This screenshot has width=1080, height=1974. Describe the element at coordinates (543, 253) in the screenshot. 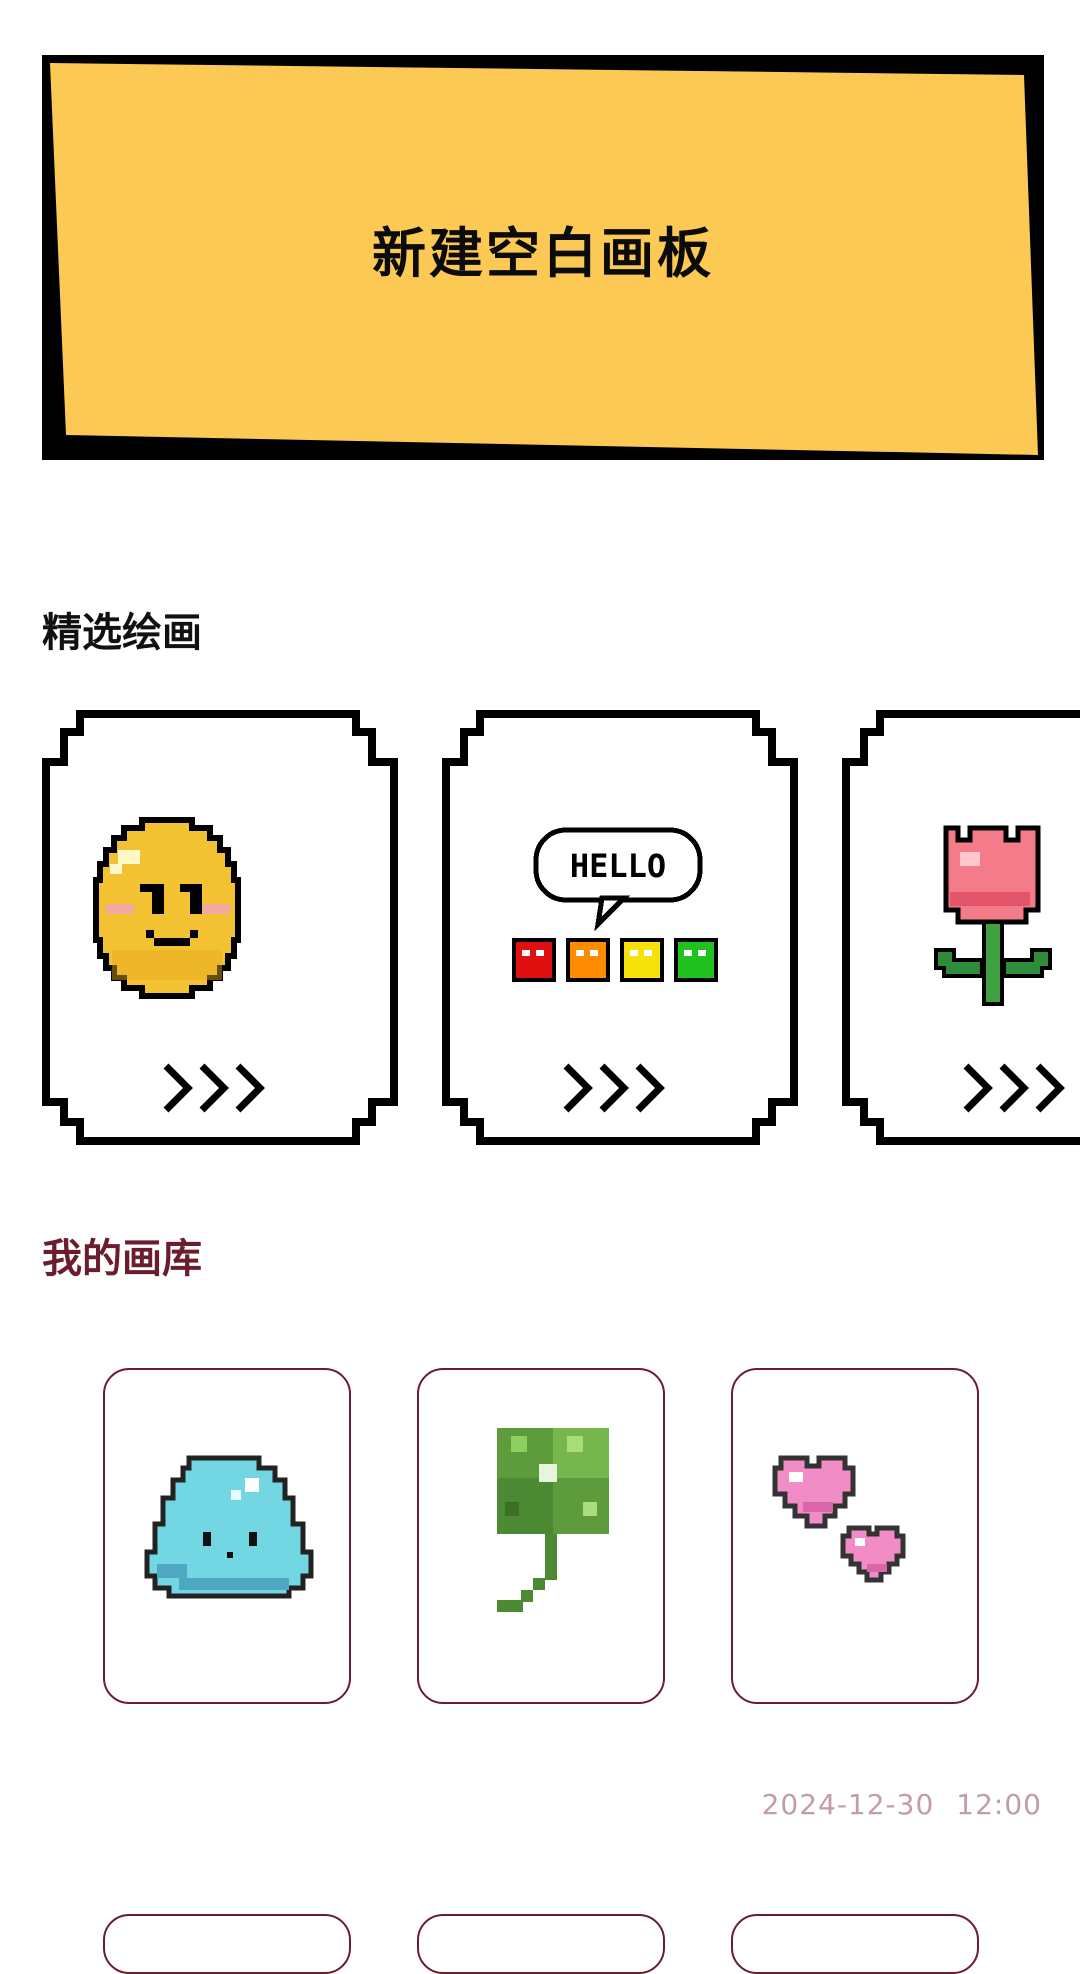

I see `new-canvas-label: 新建空白画板` at that location.